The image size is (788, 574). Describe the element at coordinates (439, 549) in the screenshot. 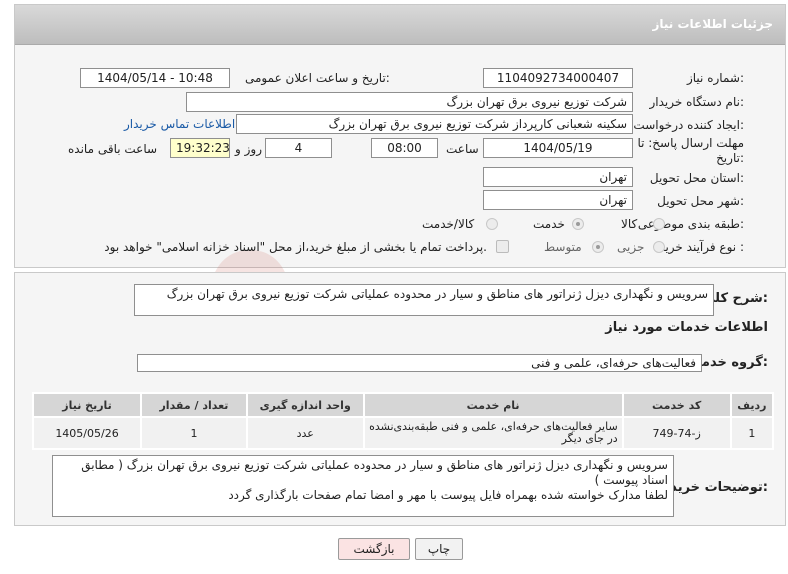

I see `print-button: چاپ` at that location.